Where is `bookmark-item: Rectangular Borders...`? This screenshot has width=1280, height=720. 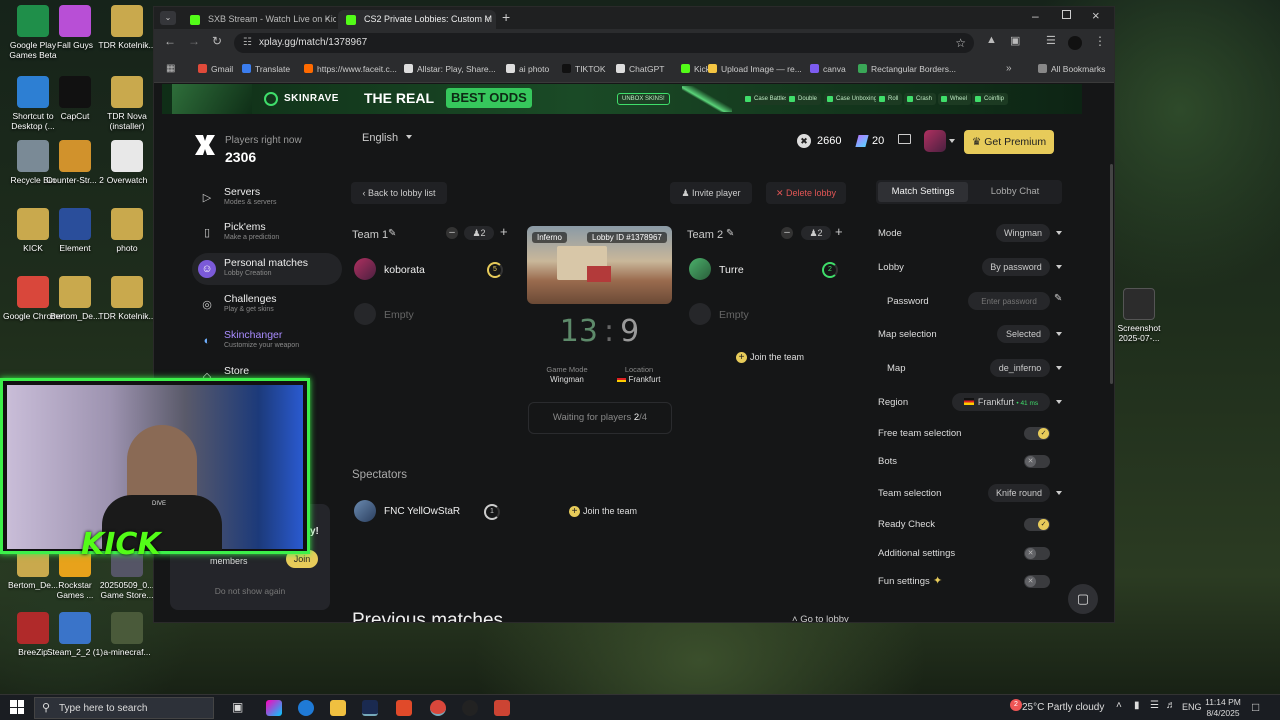
bookmark-item: Rectangular Borders... is located at coordinates (907, 69).